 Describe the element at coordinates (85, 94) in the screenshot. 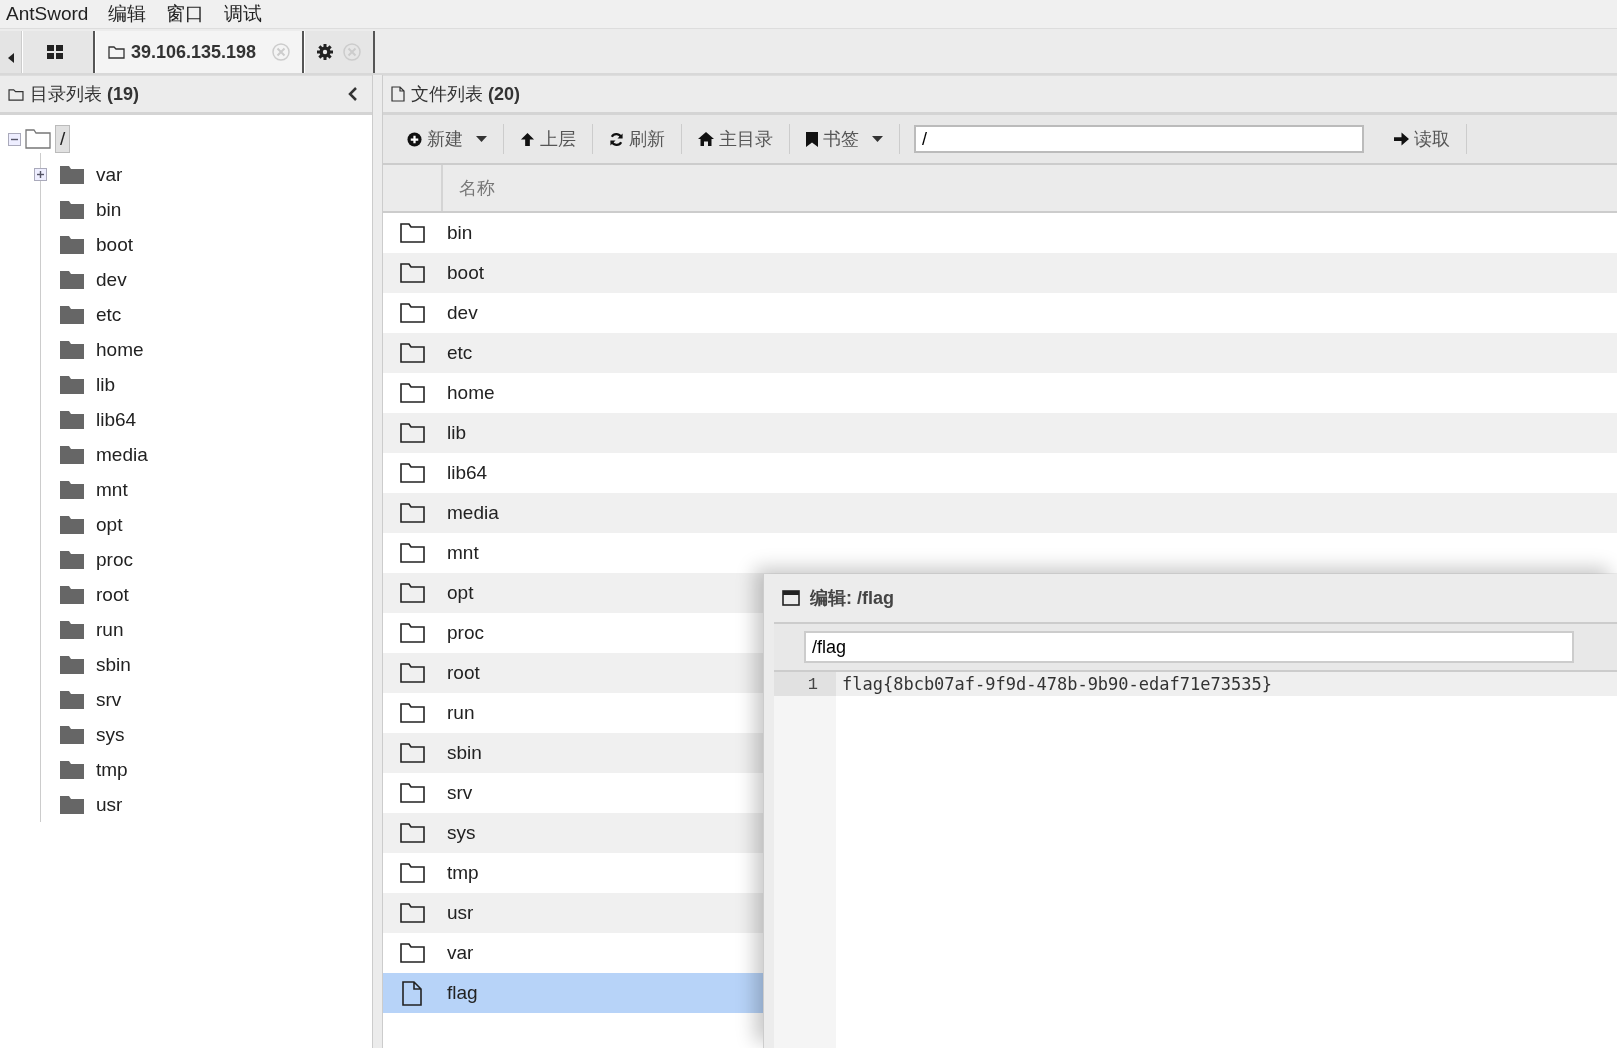

I see `panel-title: 目录列表 (19)` at that location.